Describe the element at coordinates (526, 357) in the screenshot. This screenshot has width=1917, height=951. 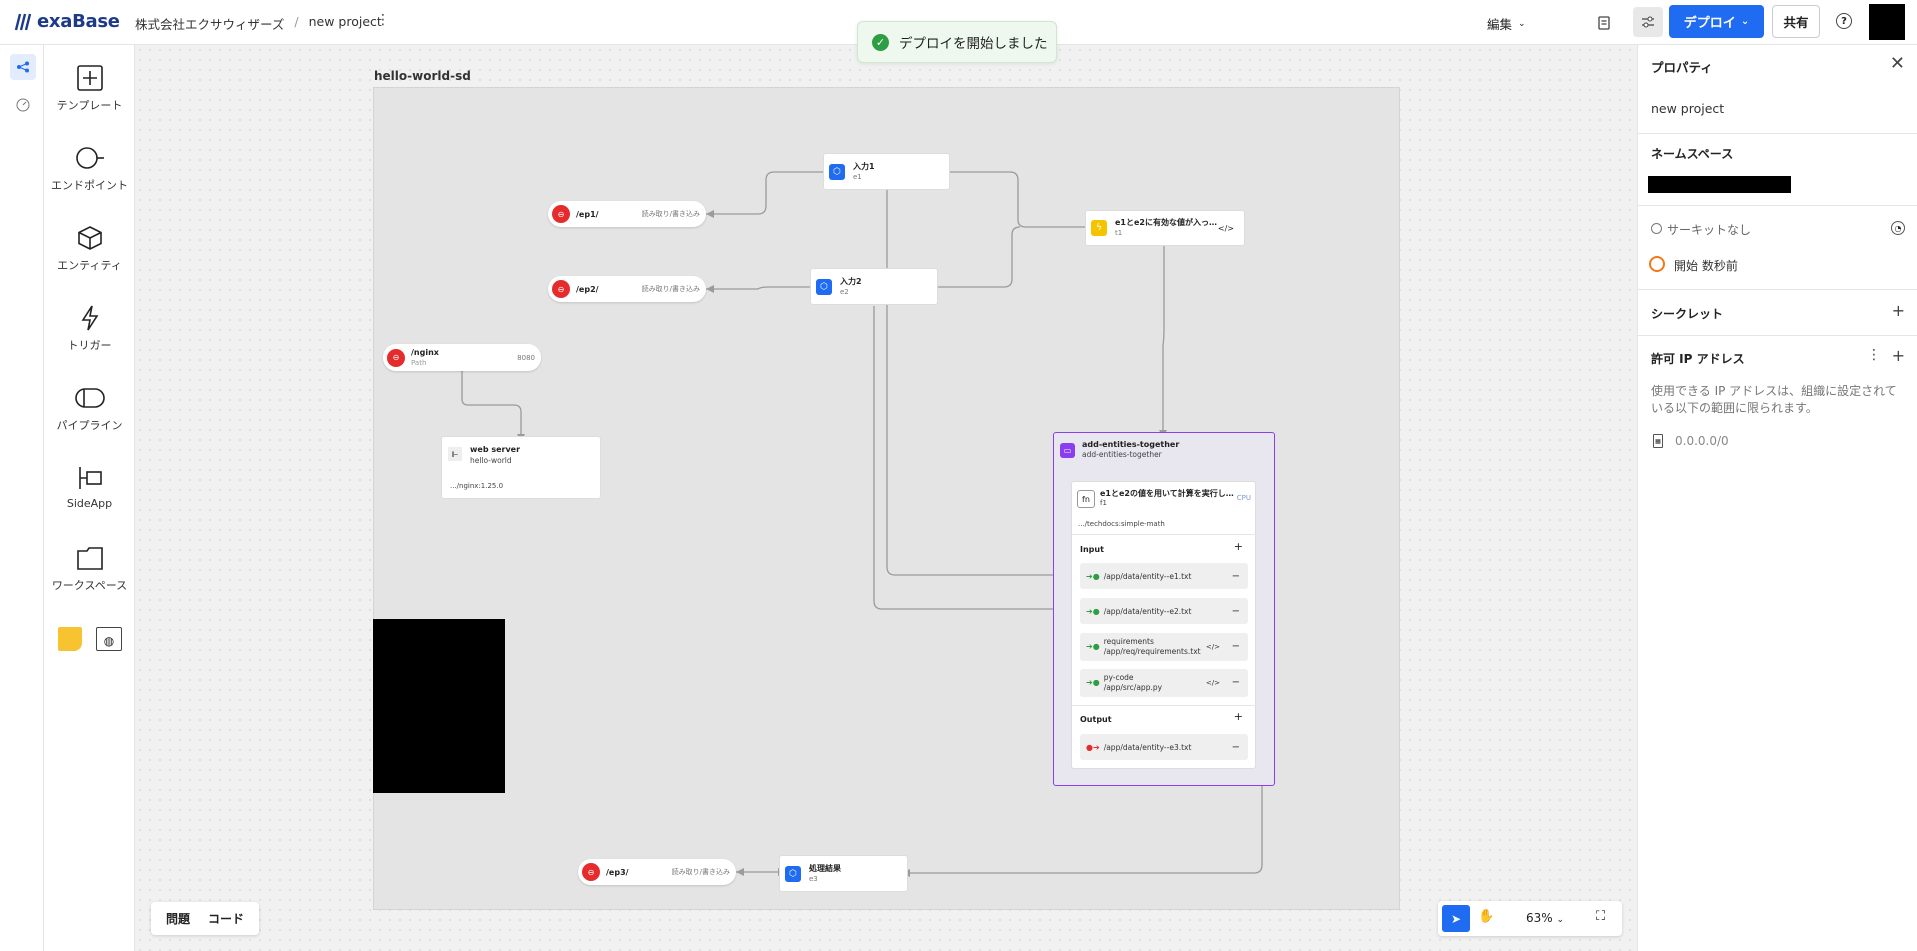
I see `endpoint-port: 8080` at that location.